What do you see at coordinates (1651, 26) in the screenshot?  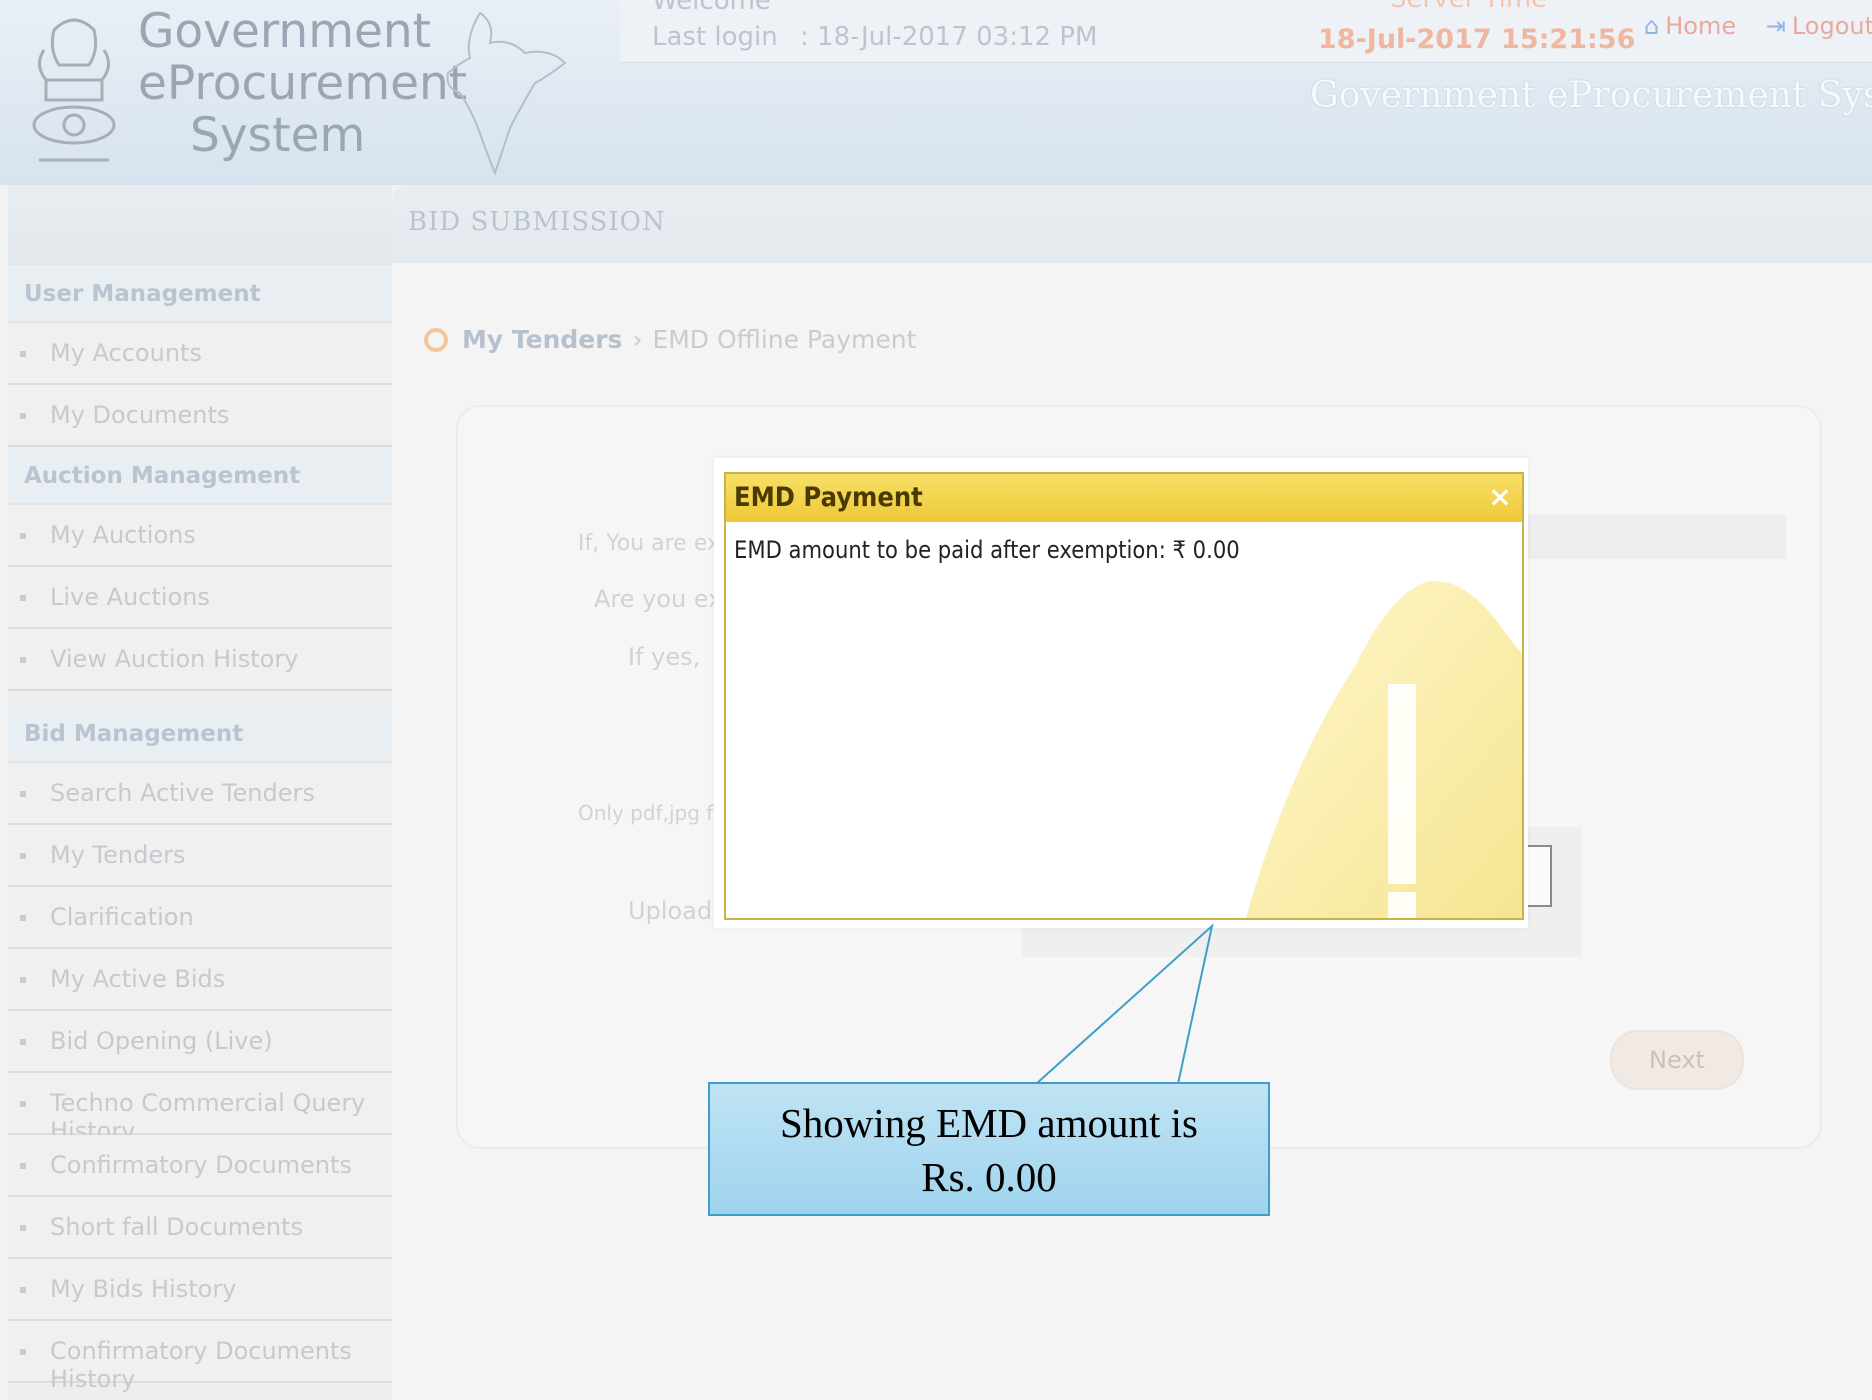 I see `home-icon: ⌂` at bounding box center [1651, 26].